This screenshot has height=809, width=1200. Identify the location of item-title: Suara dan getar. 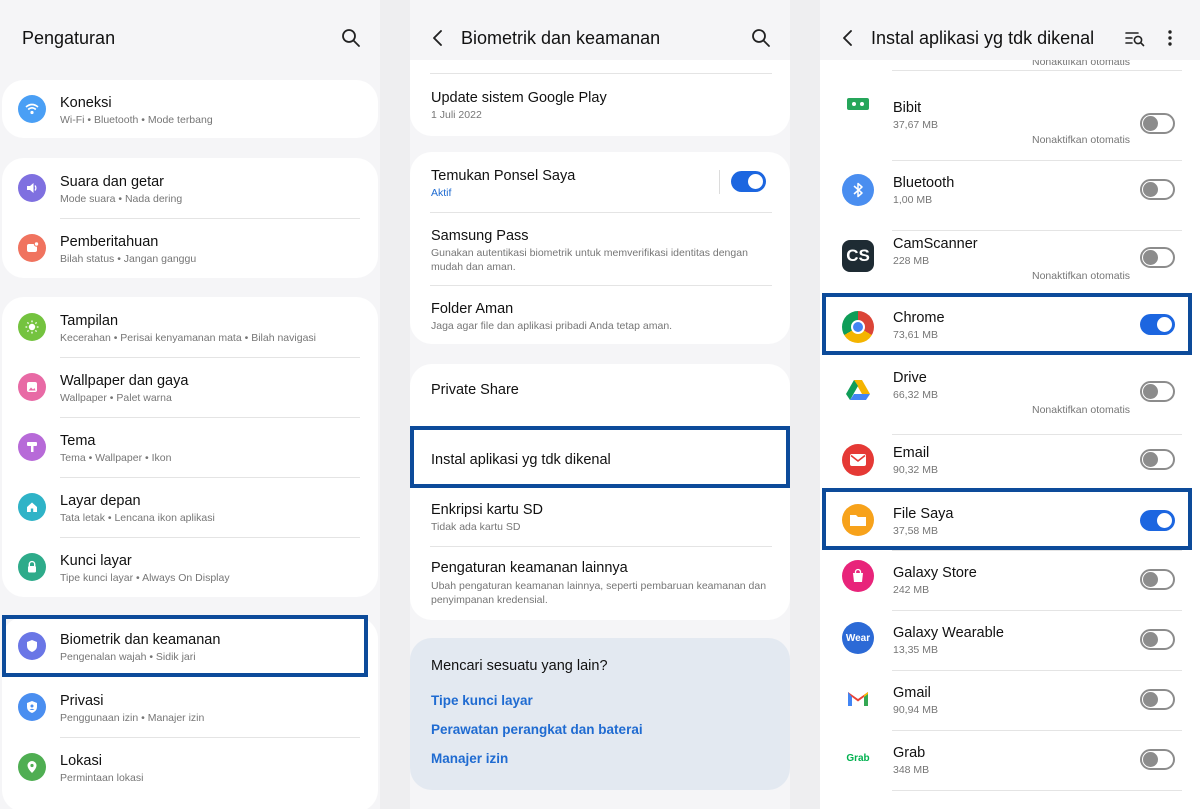
(112, 182).